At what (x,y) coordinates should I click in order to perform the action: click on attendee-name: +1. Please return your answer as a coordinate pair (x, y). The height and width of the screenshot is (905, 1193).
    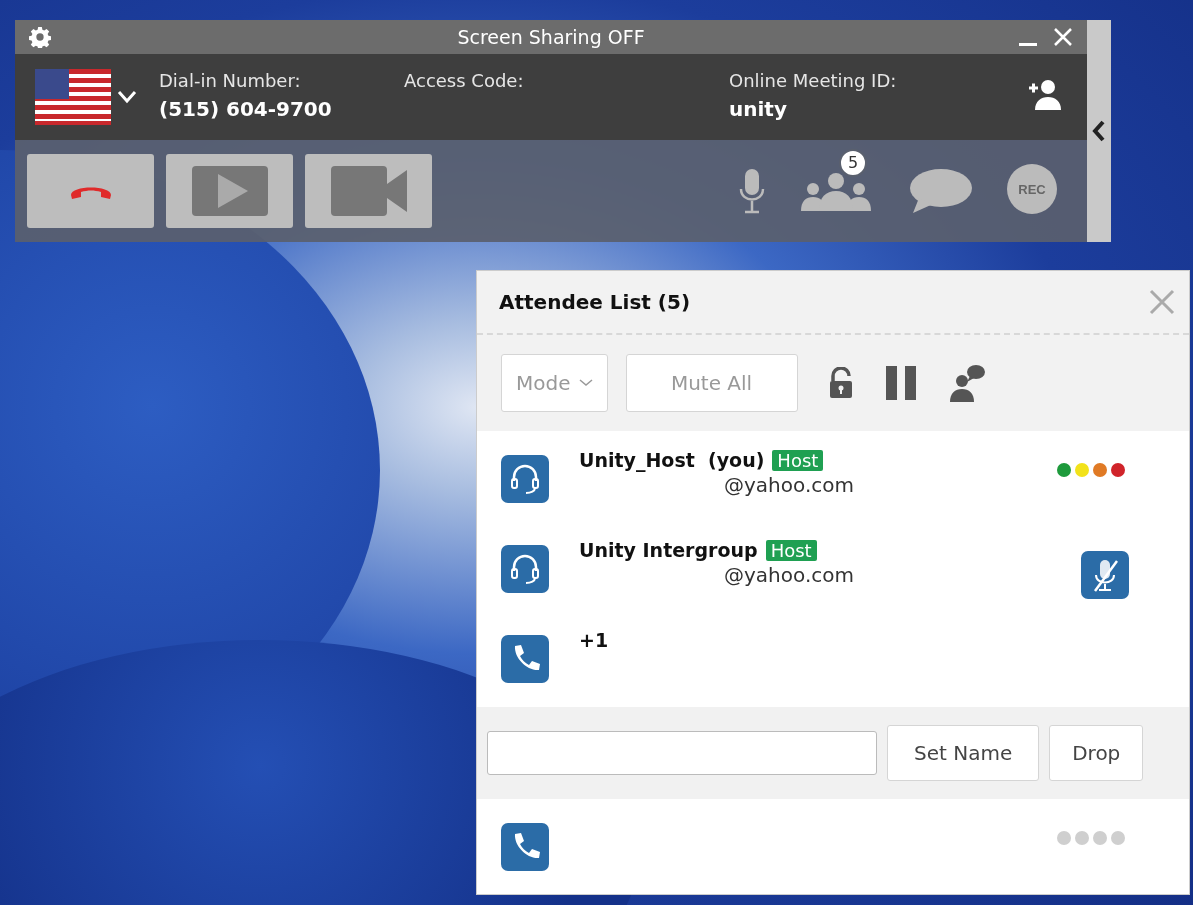
    Looking at the image, I should click on (594, 640).